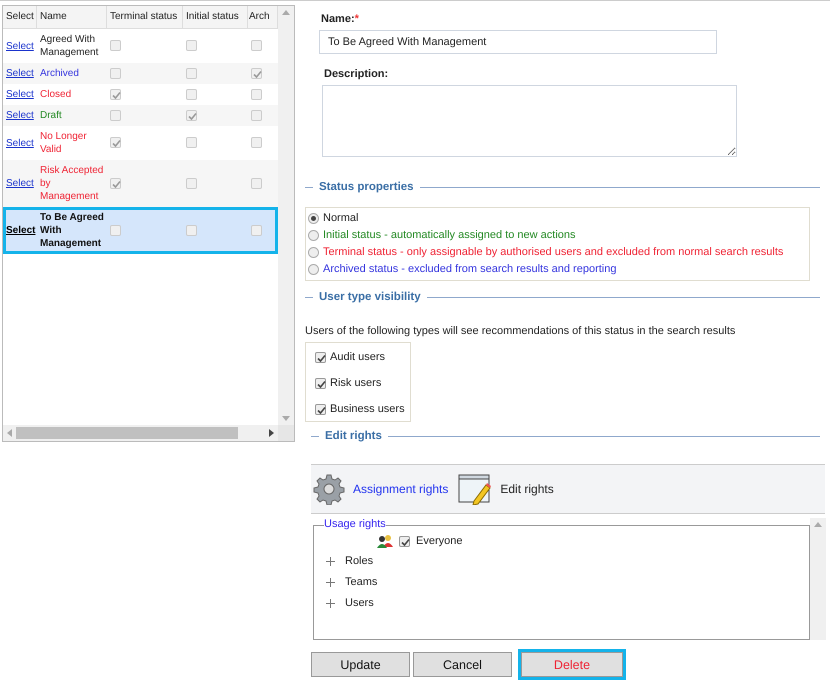 Image resolution: width=830 pixels, height=697 pixels. What do you see at coordinates (529, 121) in the screenshot?
I see `description-field` at bounding box center [529, 121].